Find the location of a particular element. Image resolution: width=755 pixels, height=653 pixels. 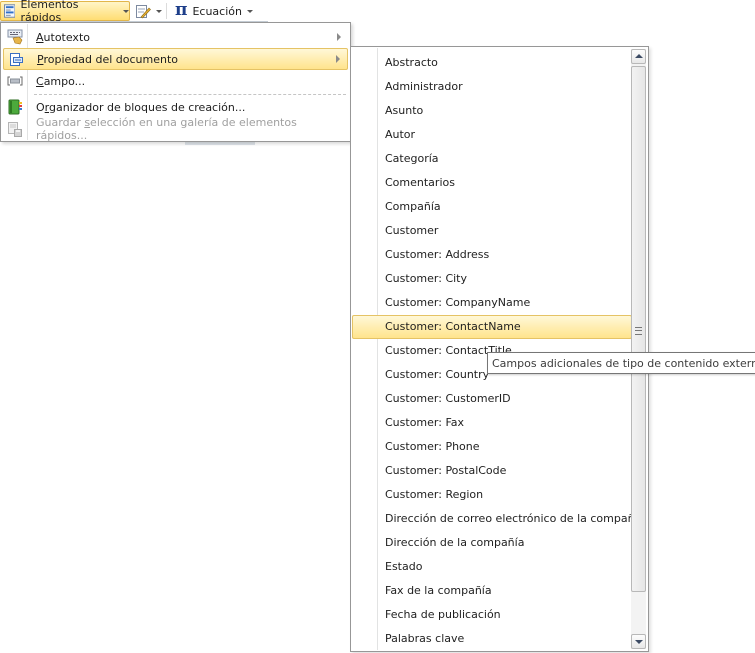

signature-line-button is located at coordinates (148, 11).